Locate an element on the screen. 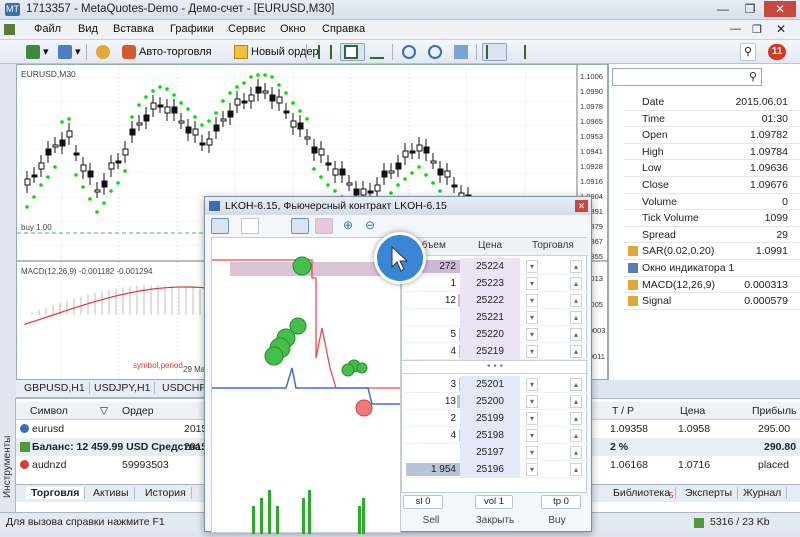 This screenshot has height=537, width=800. tab-assets: Активы is located at coordinates (111, 493).